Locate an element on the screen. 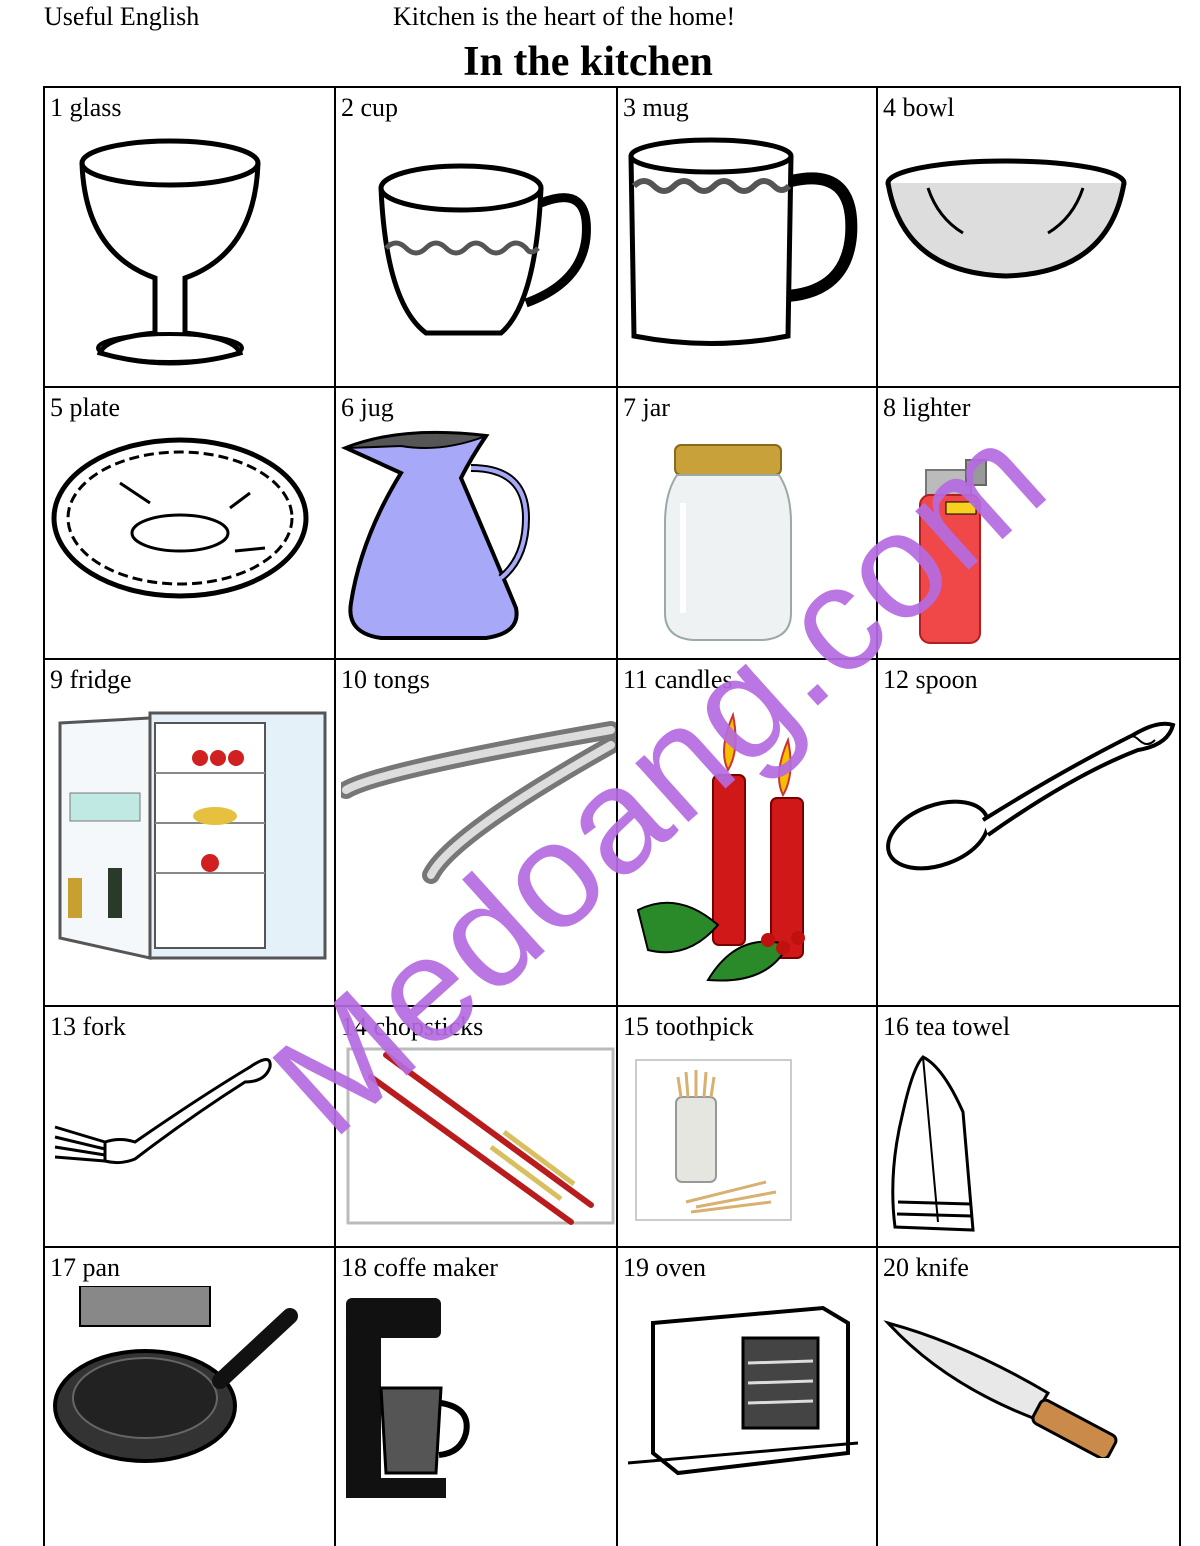  pan-icon is located at coordinates (175, 1374).